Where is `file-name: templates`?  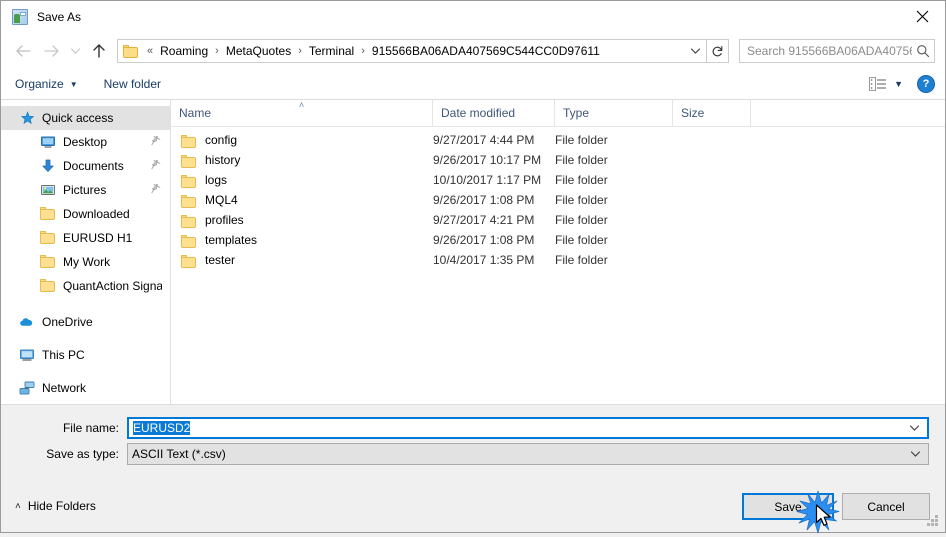
file-name: templates is located at coordinates (231, 240).